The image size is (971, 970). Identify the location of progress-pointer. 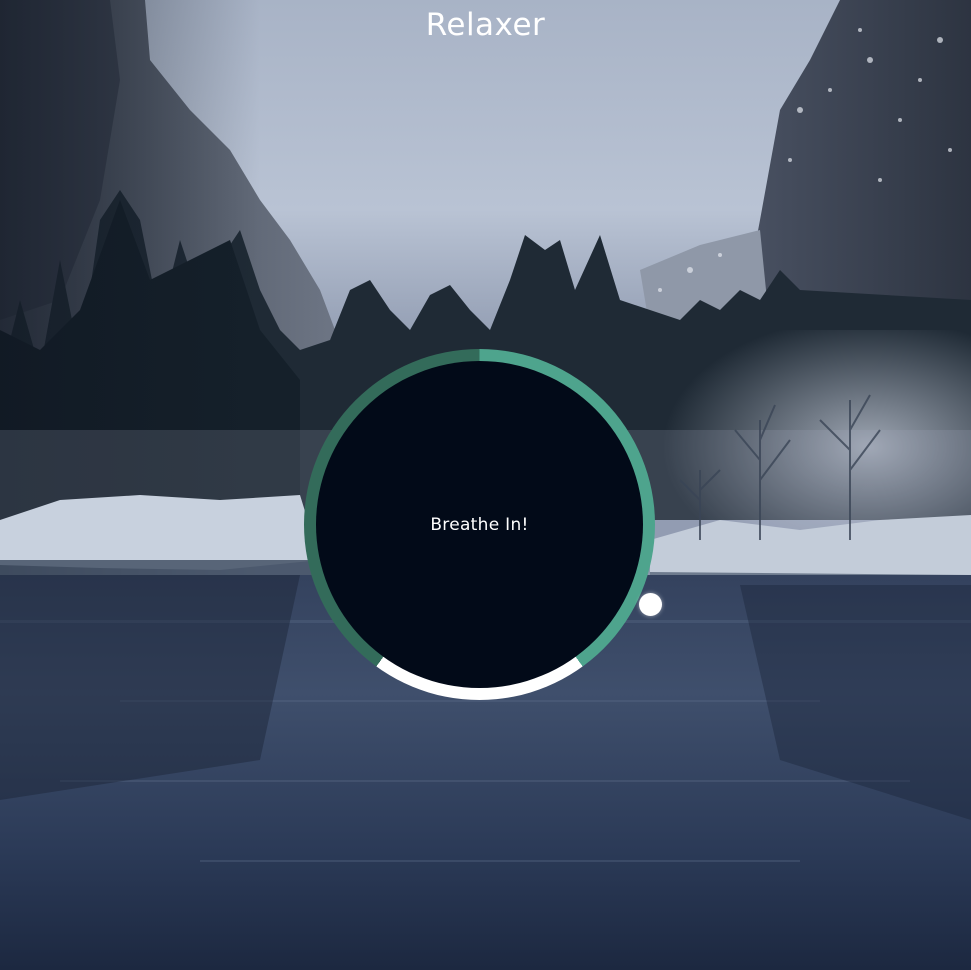
(650, 604).